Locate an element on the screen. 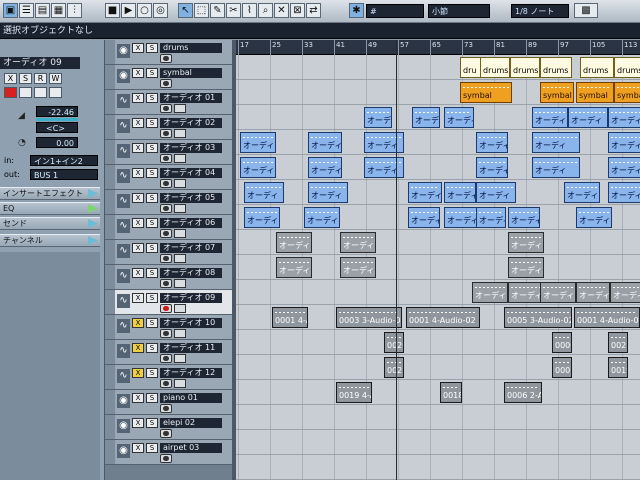 The image size is (640, 480). inspector-read-button: R is located at coordinates (40, 78).